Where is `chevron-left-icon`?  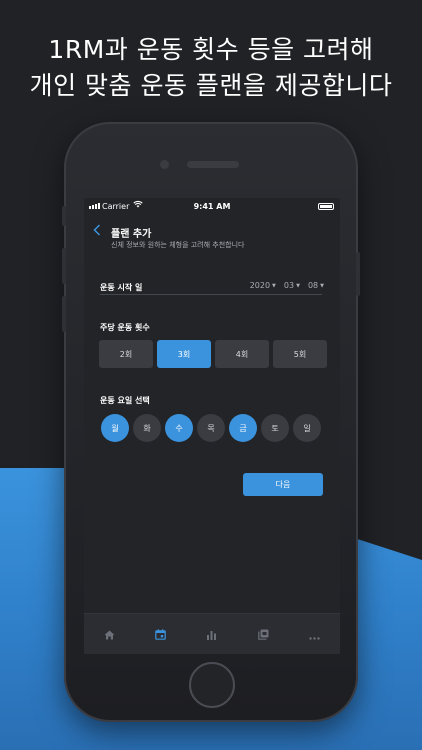
chevron-left-icon is located at coordinates (97, 232).